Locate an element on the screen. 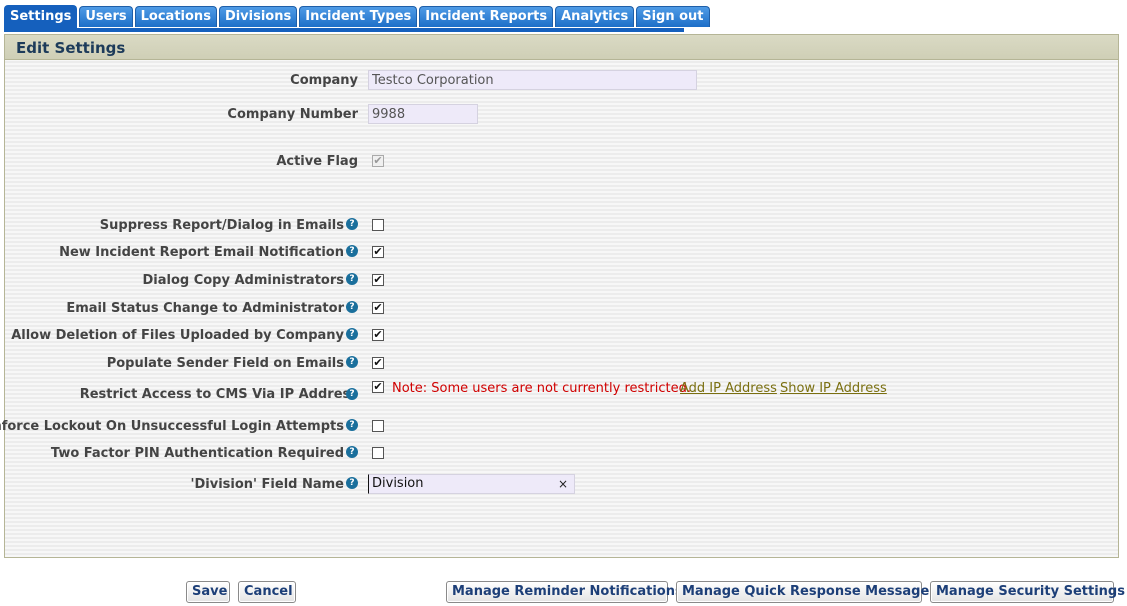  add-ip-address-link: Add IP Address is located at coordinates (728, 388).